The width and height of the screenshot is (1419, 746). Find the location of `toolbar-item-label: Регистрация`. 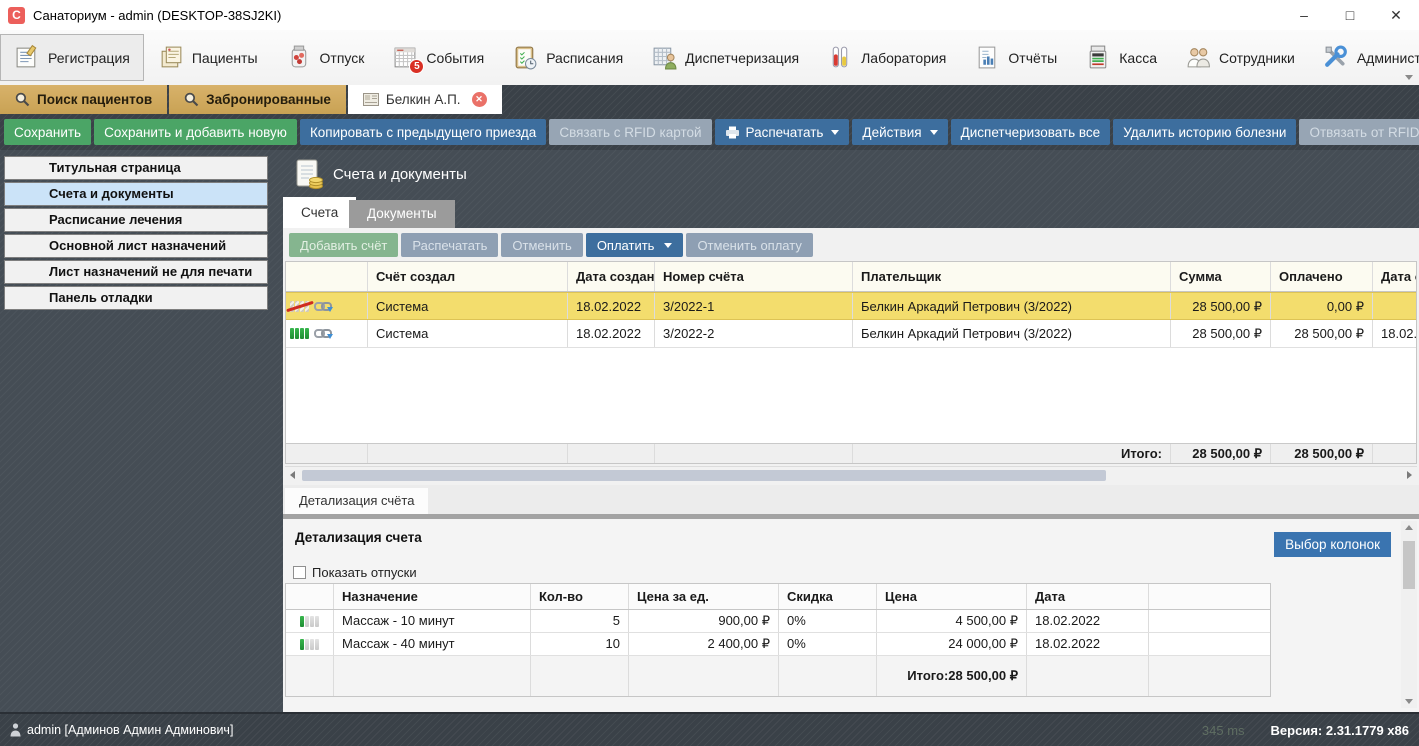

toolbar-item-label: Регистрация is located at coordinates (89, 57).